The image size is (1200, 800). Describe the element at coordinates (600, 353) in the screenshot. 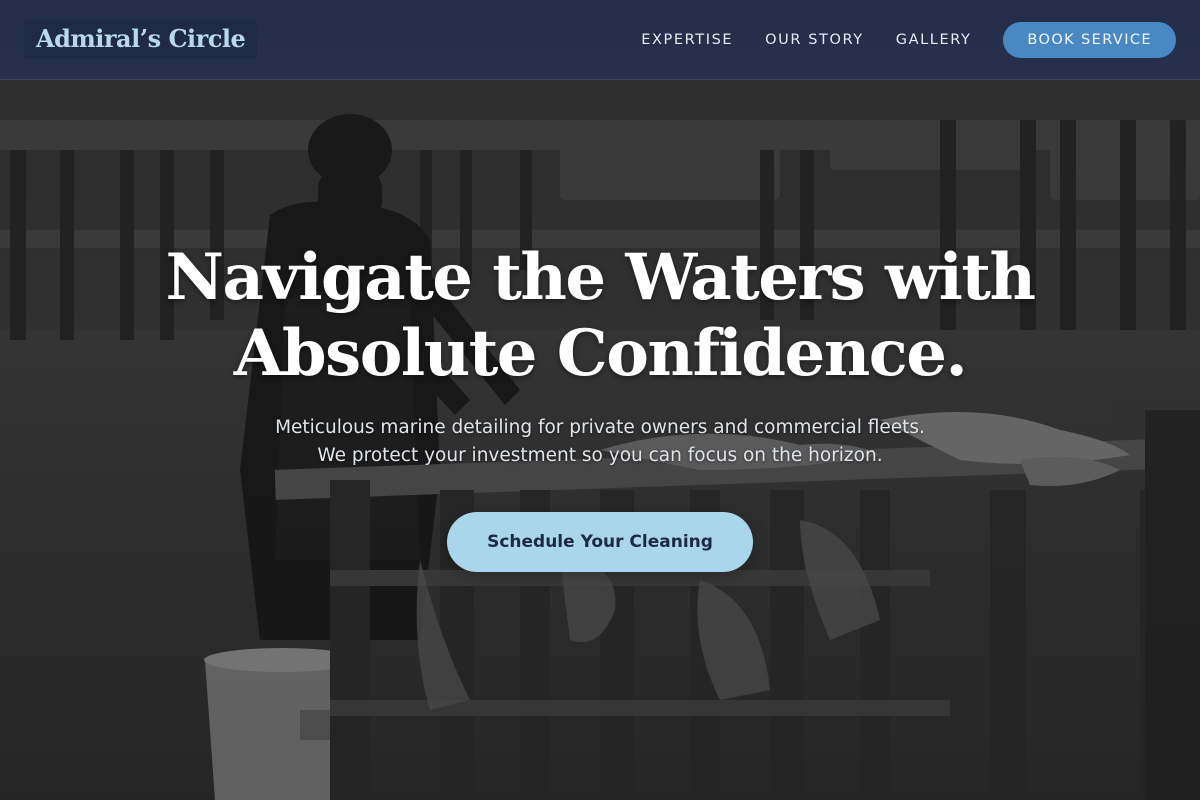

I see `hero-title-line-2: Absolute Confidence.` at that location.